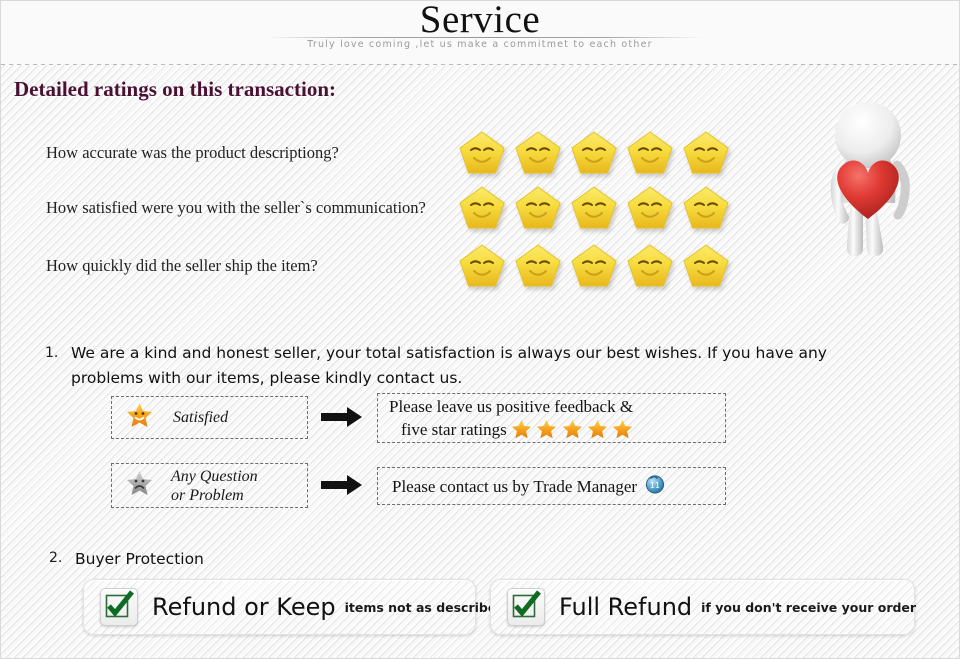  What do you see at coordinates (425, 607) in the screenshot?
I see `protection-button-sub-label: items not as described` at bounding box center [425, 607].